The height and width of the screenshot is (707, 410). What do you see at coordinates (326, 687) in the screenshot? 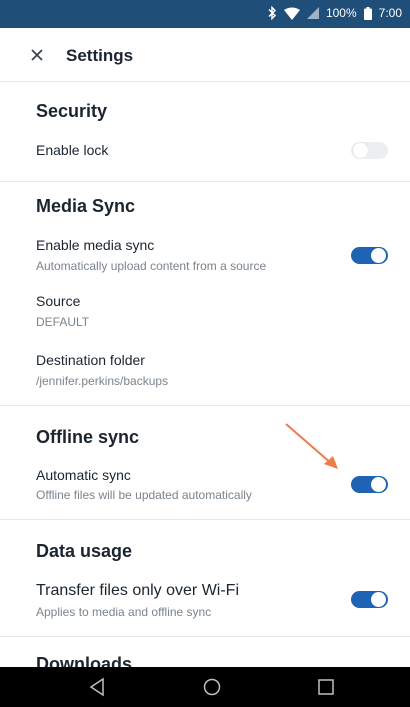
I see `recents-icon` at bounding box center [326, 687].